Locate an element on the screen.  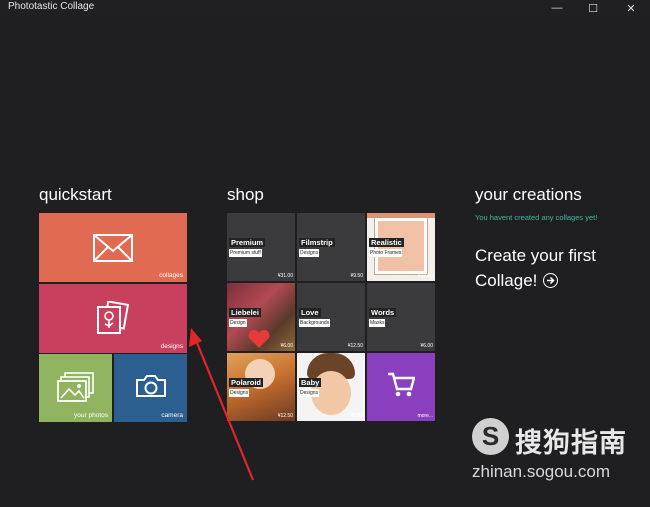
shop-tile-sub: Premium stuff is located at coordinates (245, 253).